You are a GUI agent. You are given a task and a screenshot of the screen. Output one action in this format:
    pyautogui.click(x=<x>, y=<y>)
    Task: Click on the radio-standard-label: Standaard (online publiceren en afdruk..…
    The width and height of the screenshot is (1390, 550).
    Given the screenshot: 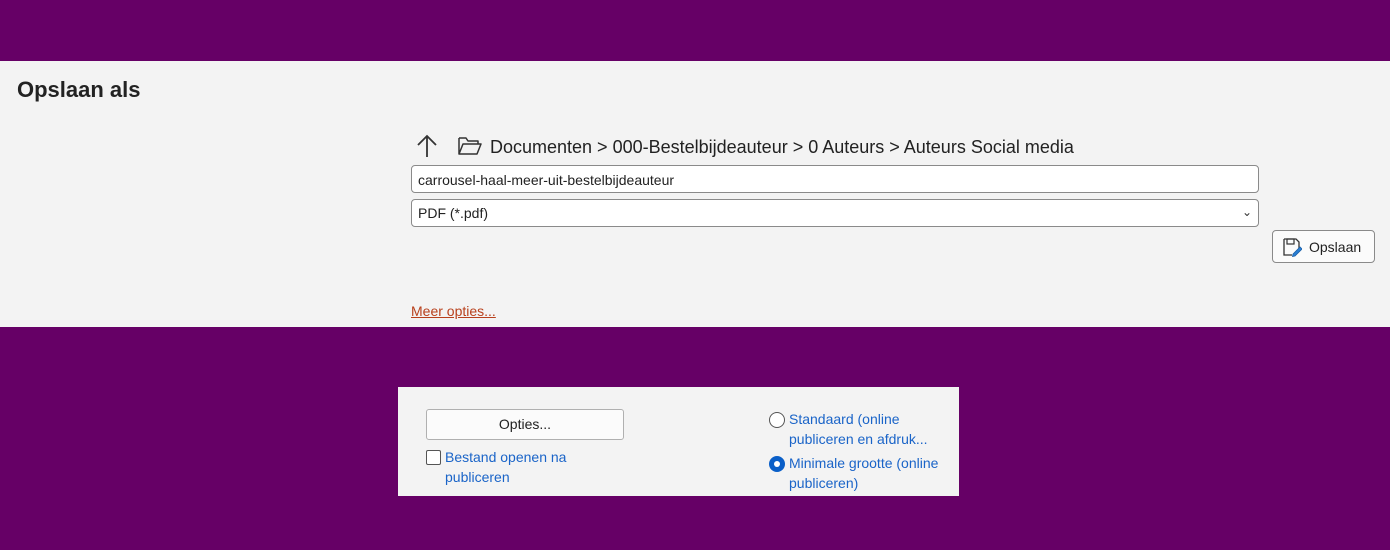 What is the action you would take?
    pyautogui.click(x=869, y=429)
    